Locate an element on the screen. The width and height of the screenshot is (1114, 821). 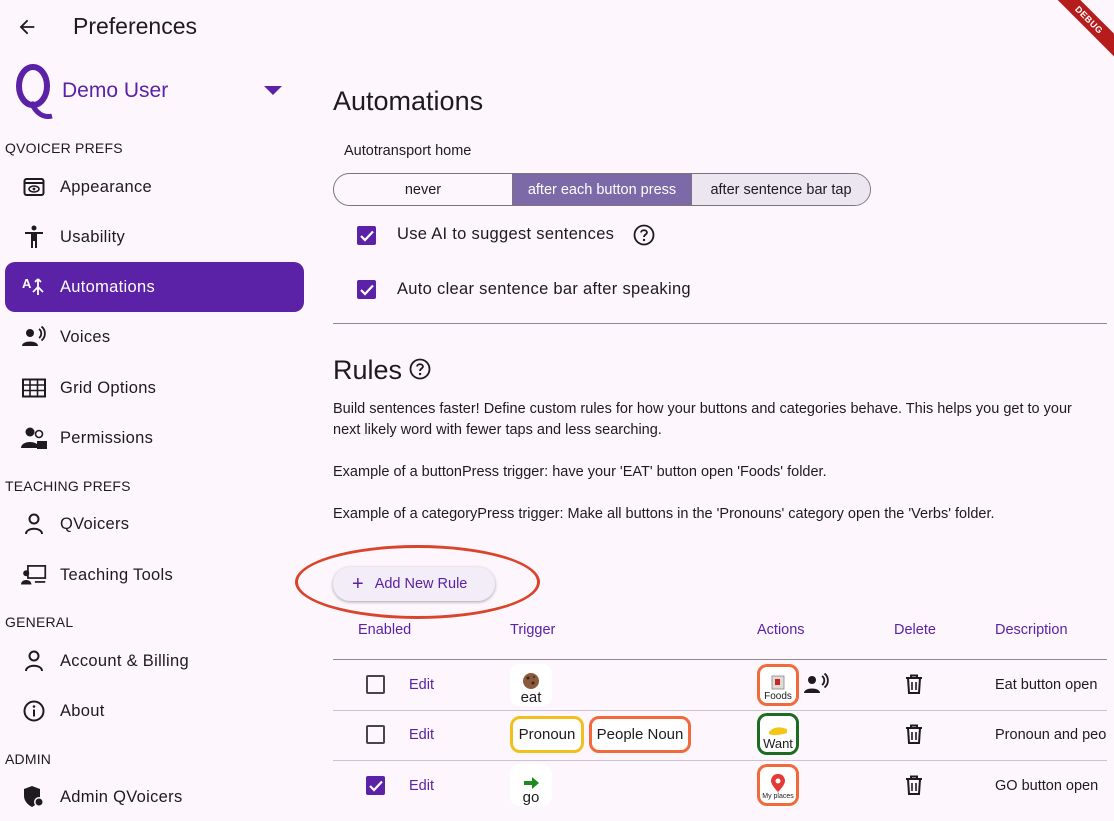
trigger-label: go is located at coordinates (531, 797).